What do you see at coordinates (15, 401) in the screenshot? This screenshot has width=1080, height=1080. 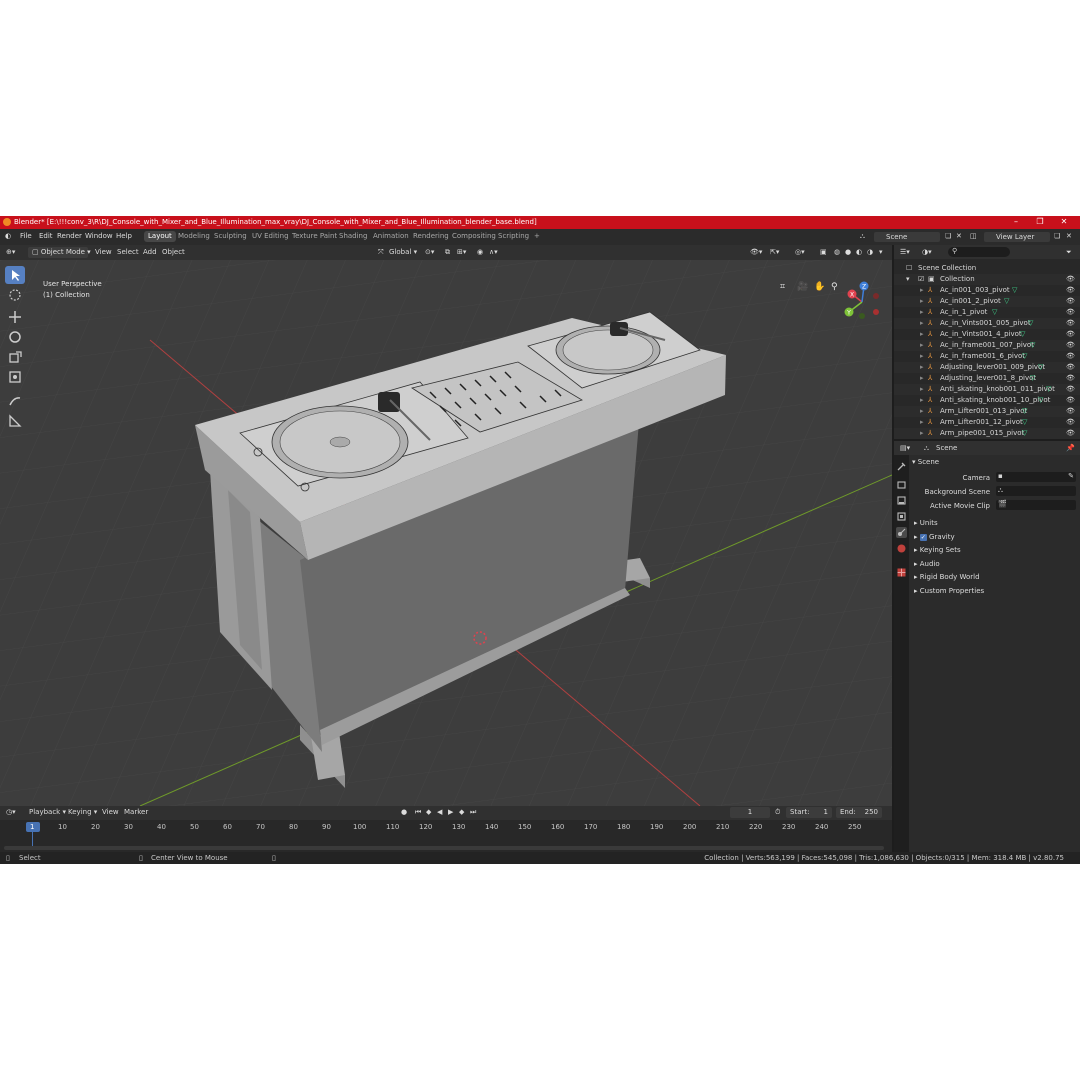 I see `annotate-tool` at bounding box center [15, 401].